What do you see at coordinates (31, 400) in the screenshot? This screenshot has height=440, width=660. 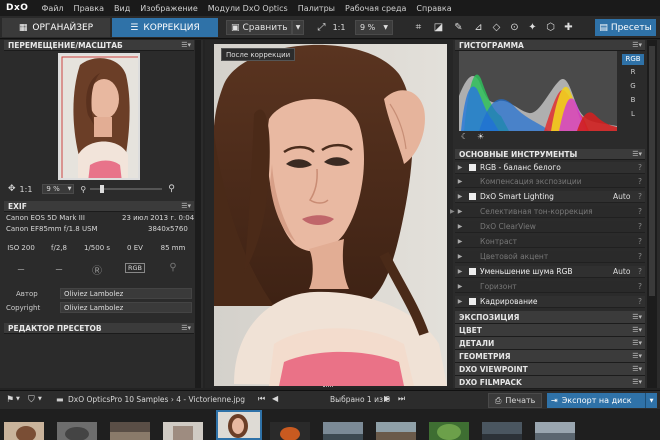 I see `filter-icon: ⛉` at bounding box center [31, 400].